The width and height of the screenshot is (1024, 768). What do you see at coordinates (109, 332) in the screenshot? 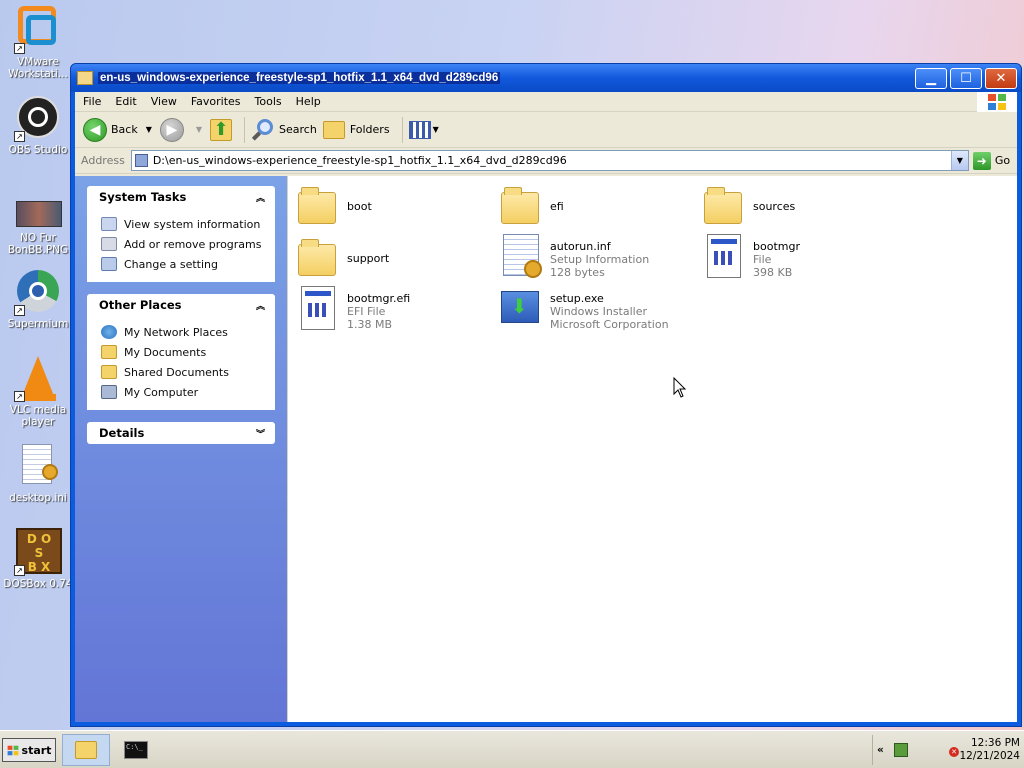
I see `network-places-icon` at bounding box center [109, 332].